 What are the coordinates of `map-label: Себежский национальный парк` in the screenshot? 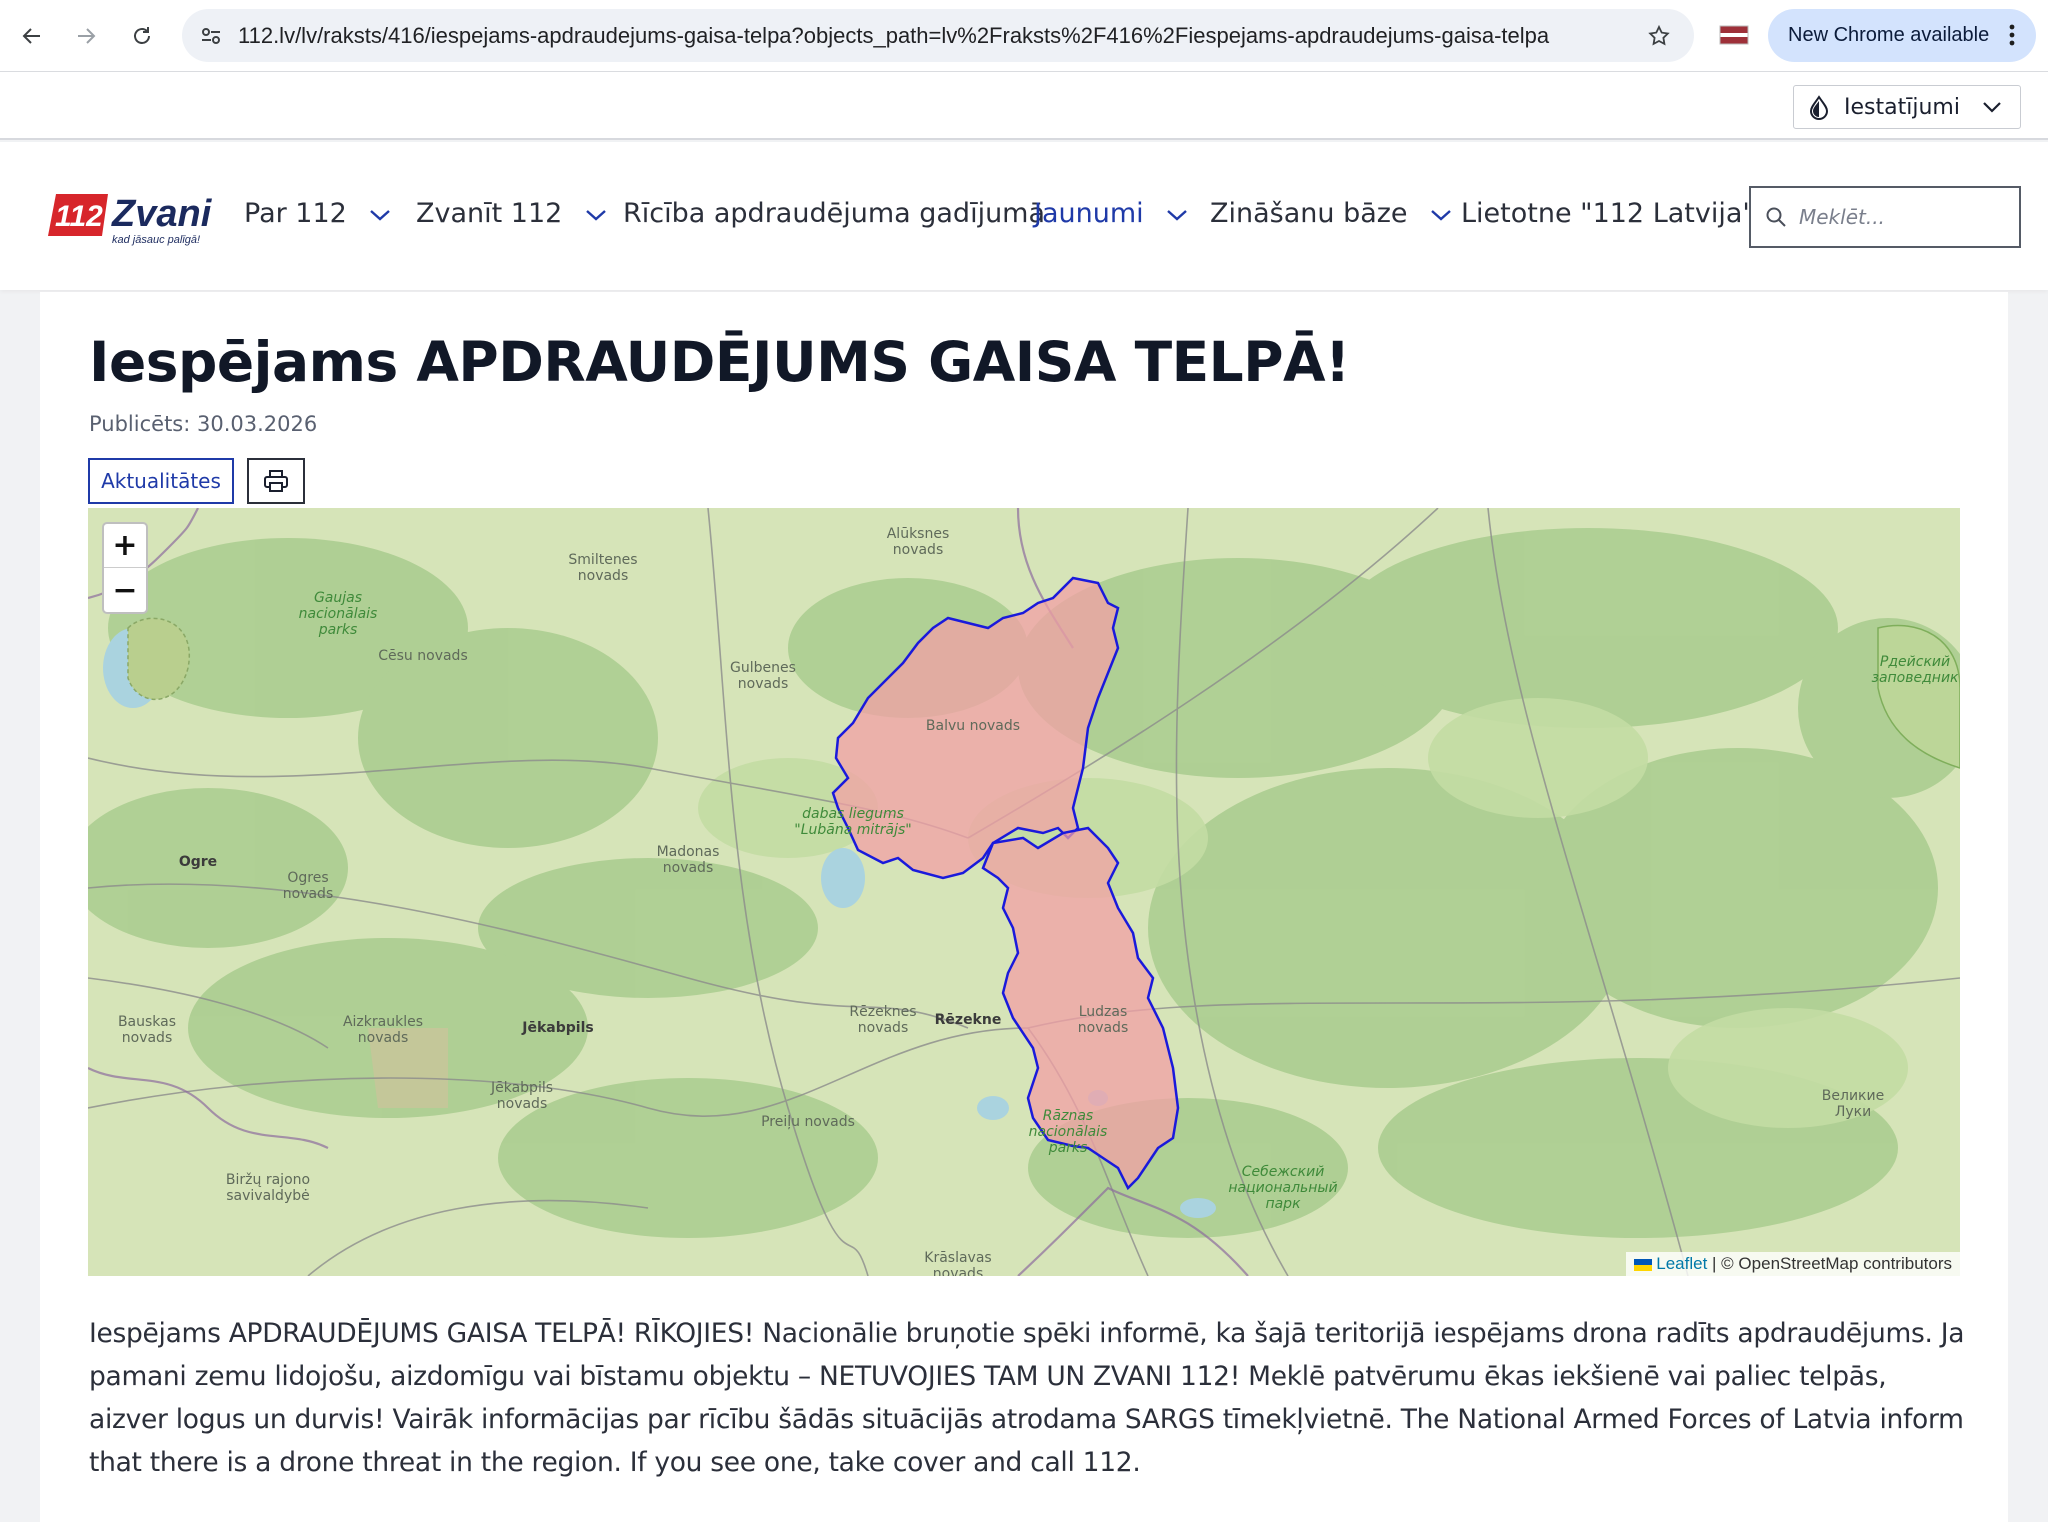 It's located at (1283, 1188).